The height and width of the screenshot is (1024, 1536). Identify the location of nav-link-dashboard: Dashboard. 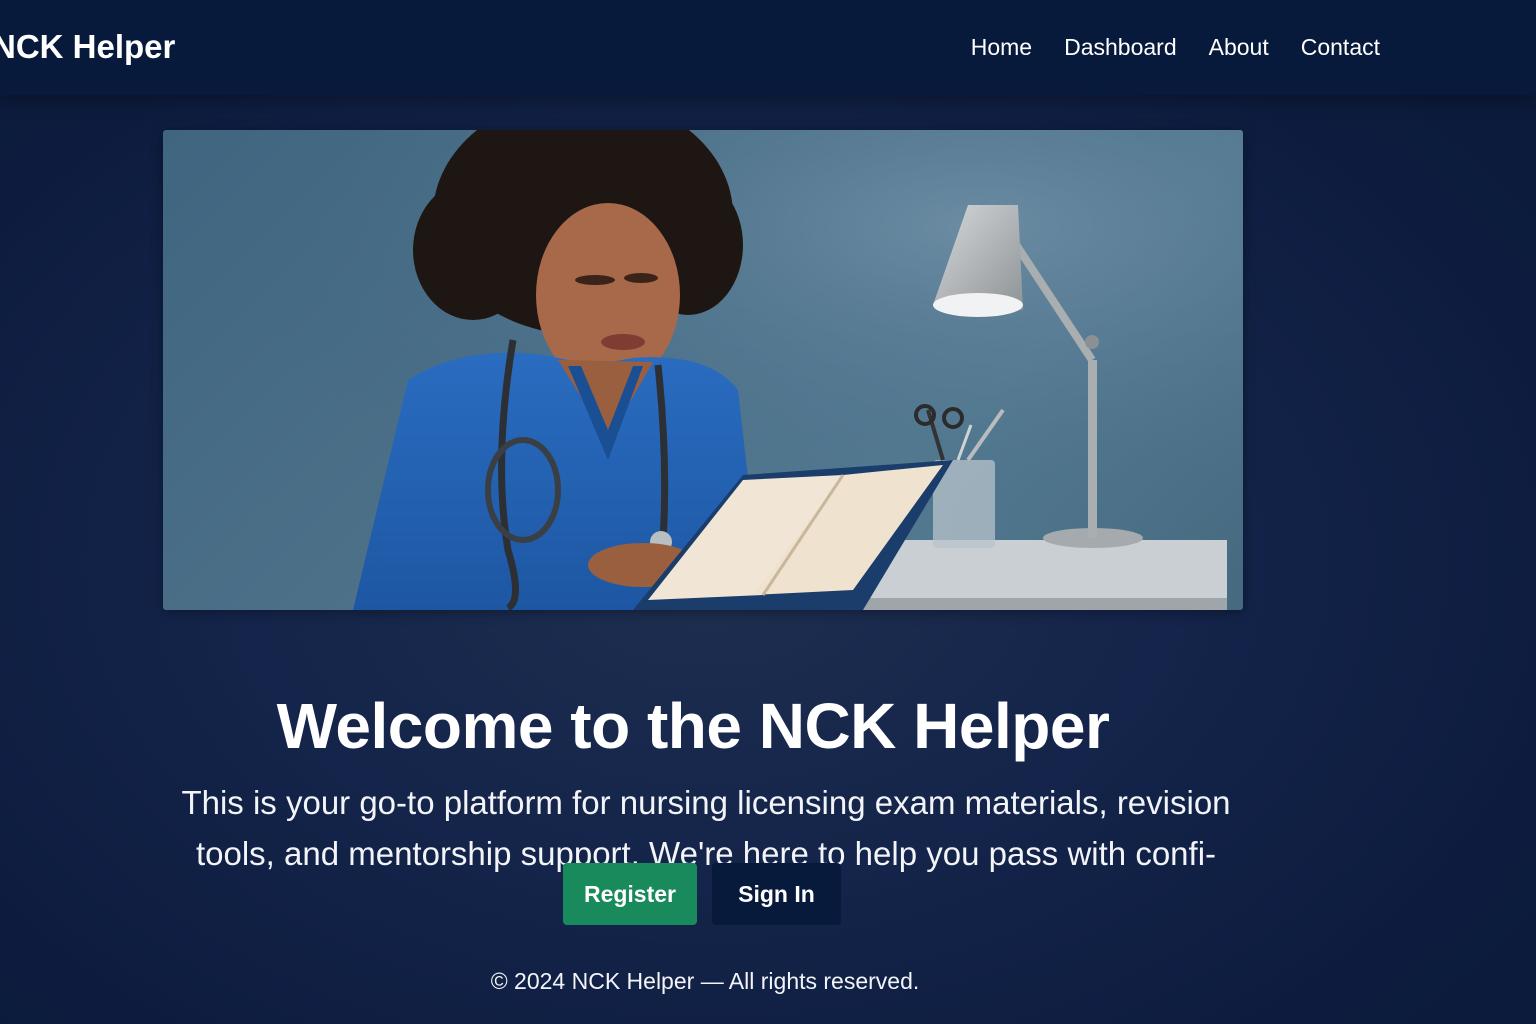
(1120, 47).